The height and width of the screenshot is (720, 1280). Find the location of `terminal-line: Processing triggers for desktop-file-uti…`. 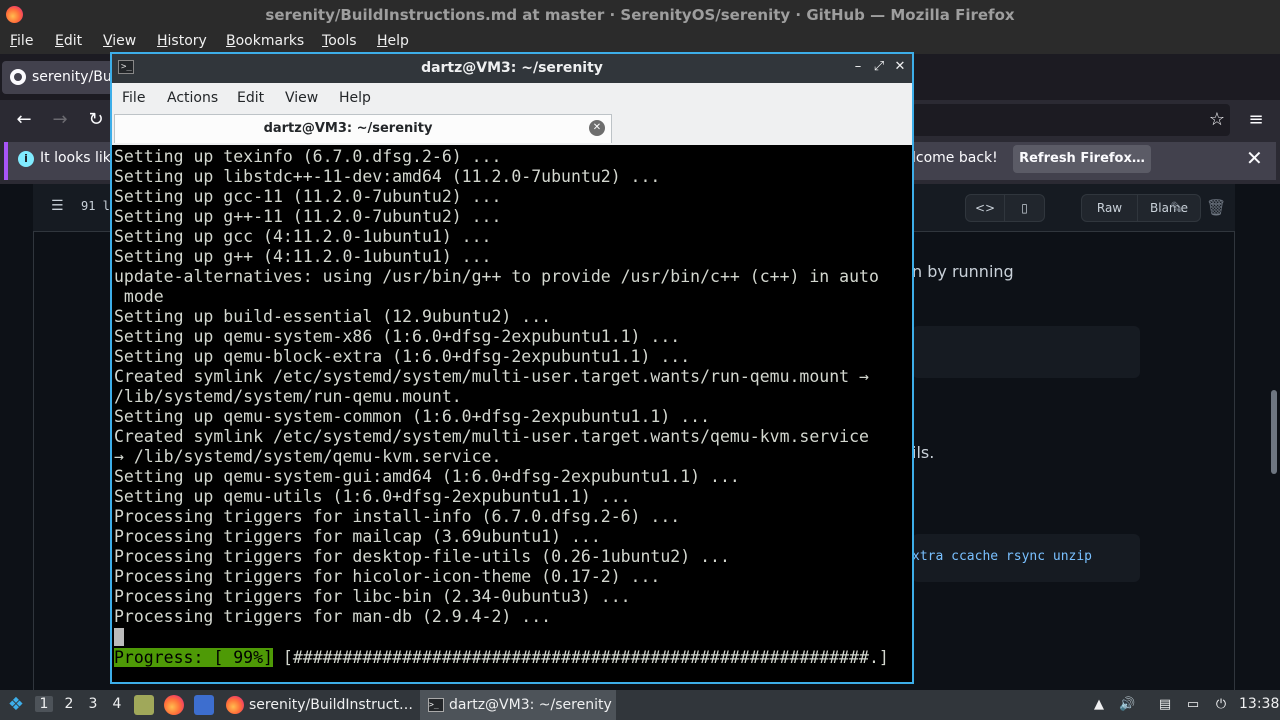

terminal-line: Processing triggers for desktop-file-uti… is located at coordinates (422, 556).